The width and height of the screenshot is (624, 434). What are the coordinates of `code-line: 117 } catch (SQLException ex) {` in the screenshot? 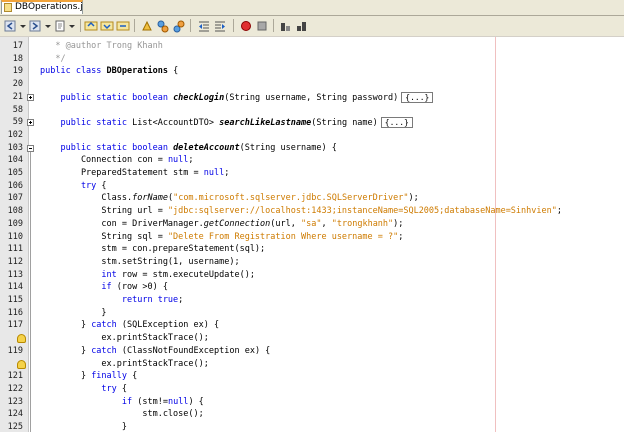 It's located at (312, 325).